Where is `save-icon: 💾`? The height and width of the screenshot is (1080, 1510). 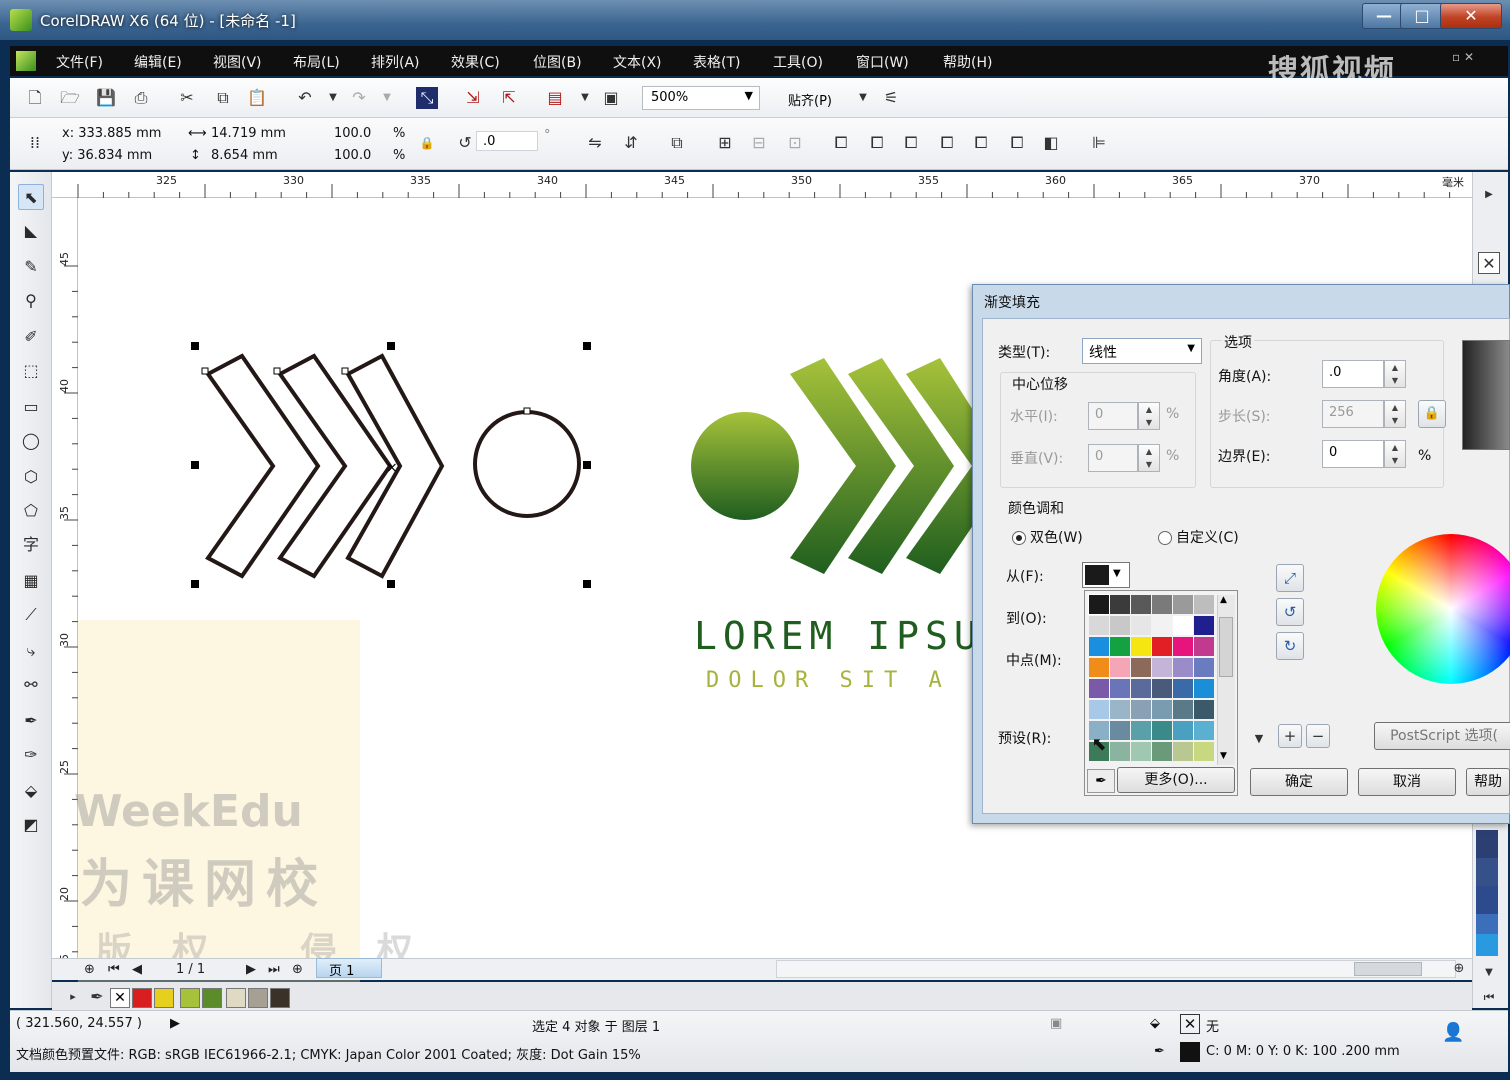 save-icon: 💾 is located at coordinates (106, 98).